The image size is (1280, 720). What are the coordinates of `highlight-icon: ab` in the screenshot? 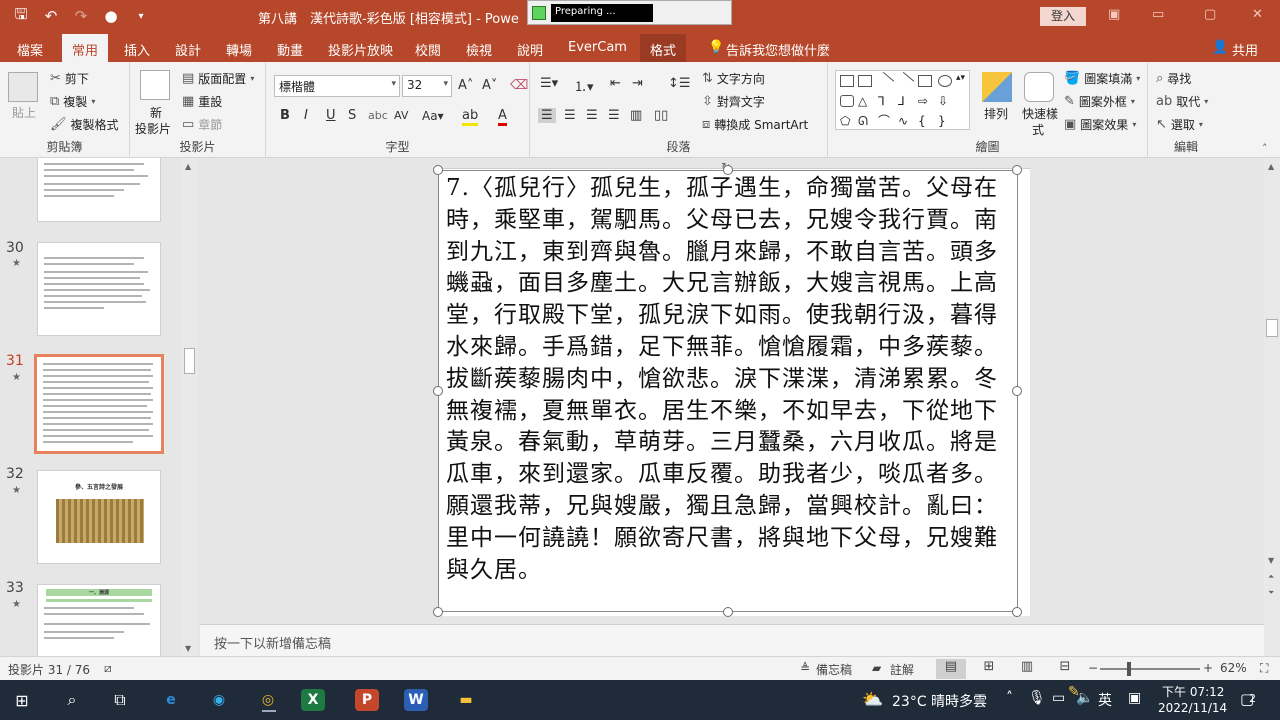 It's located at (470, 117).